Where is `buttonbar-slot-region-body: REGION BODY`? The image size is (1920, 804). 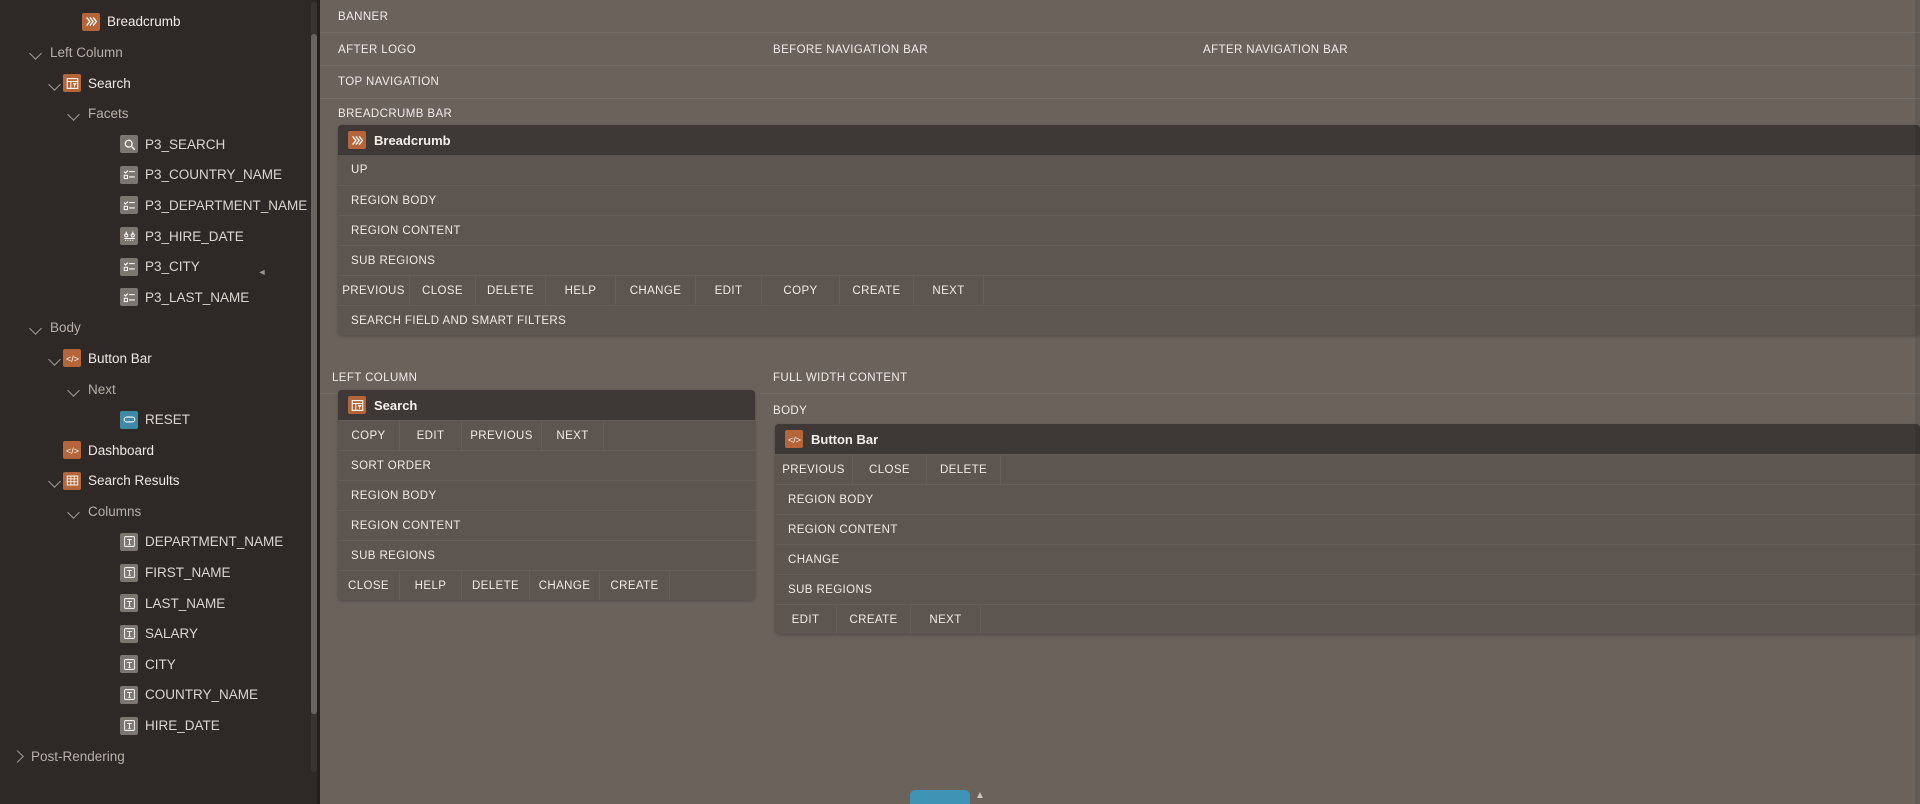
buttonbar-slot-region-body: REGION BODY is located at coordinates (1347, 499).